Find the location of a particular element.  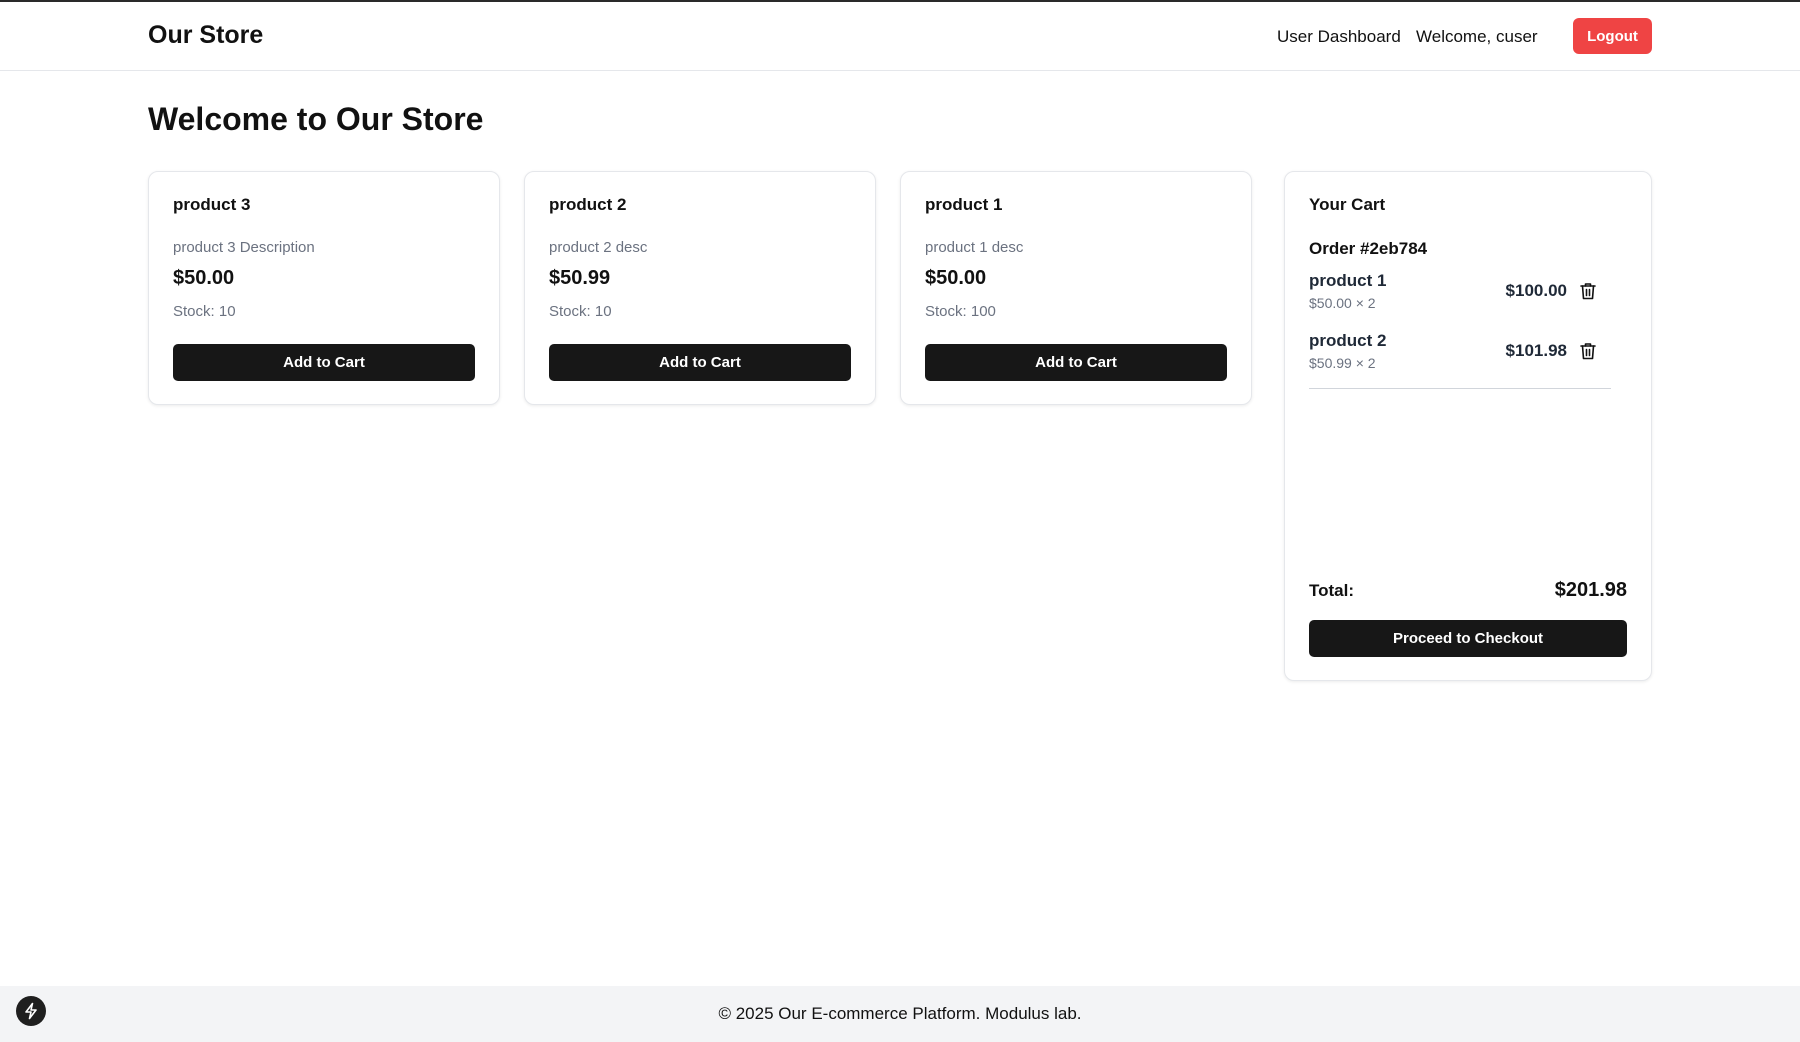

product-price: $50.99 is located at coordinates (580, 278).